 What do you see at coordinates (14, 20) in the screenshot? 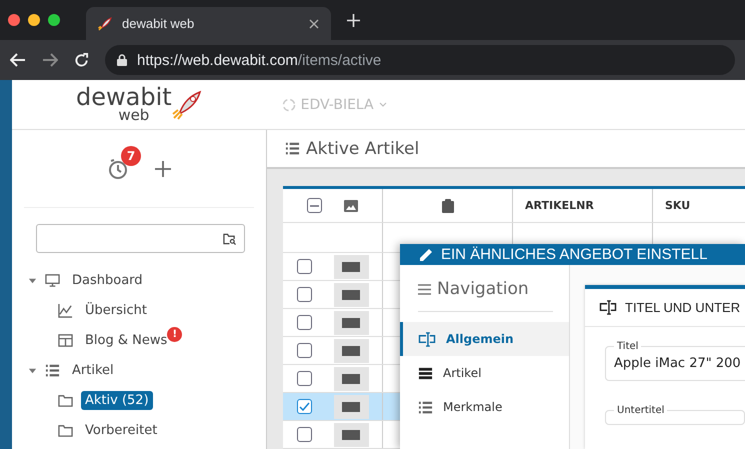
I see `window-close-button` at bounding box center [14, 20].